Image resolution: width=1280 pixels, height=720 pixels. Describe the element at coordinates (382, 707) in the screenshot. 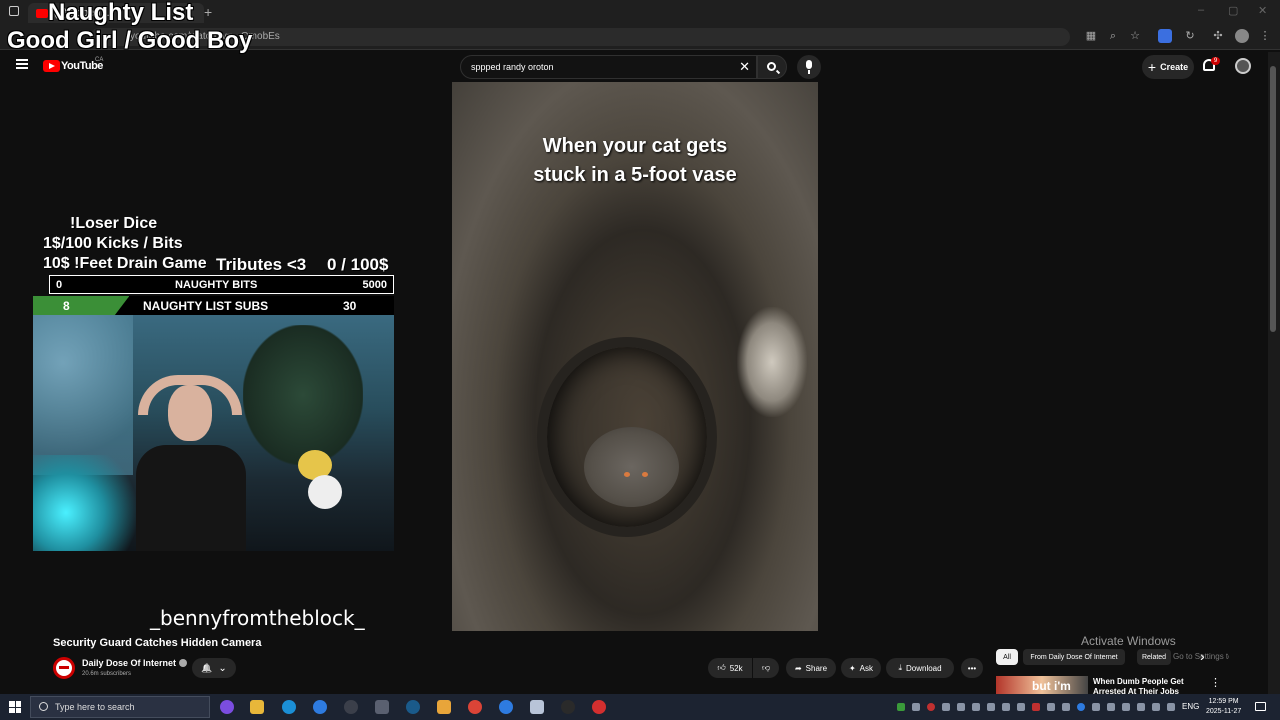

I see `settings-gear-icon` at that location.